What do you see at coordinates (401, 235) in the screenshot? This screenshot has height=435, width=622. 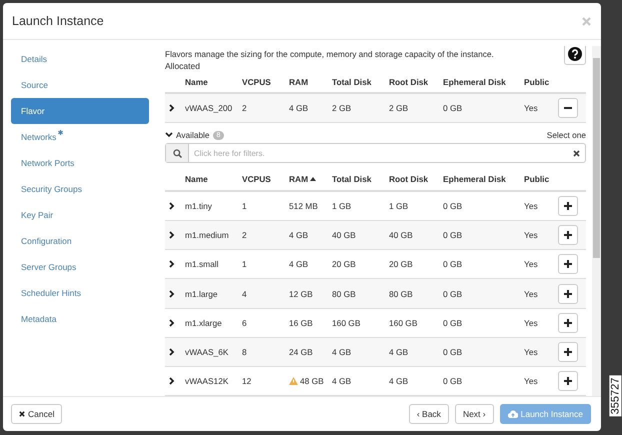 I see `table-cell-text: 40 GB` at bounding box center [401, 235].